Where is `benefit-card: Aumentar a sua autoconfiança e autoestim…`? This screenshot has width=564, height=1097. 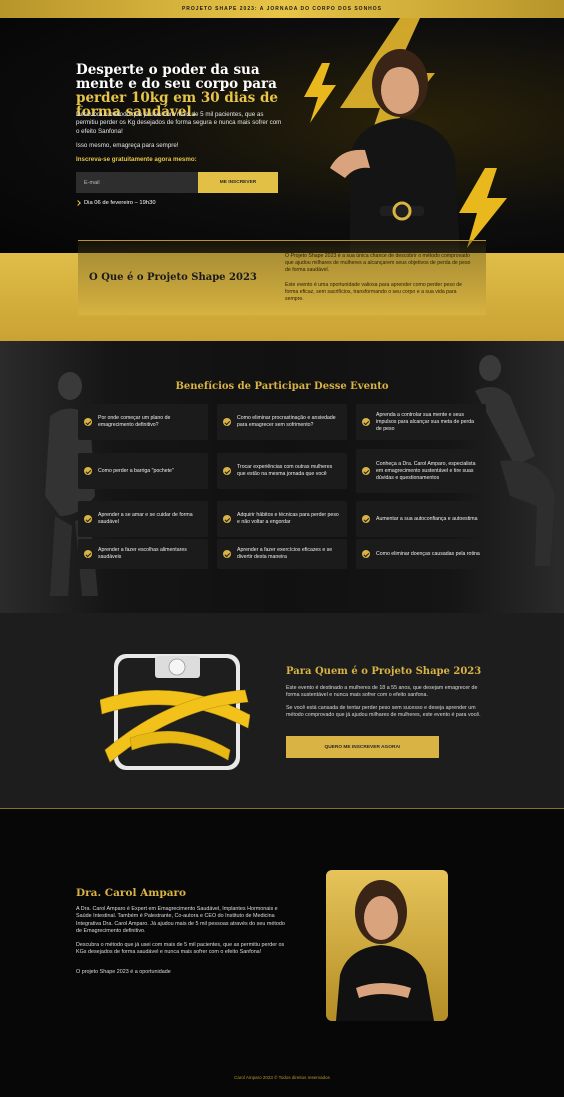
benefit-card: Aumentar a sua autoconfiança e autoestim… is located at coordinates (421, 519).